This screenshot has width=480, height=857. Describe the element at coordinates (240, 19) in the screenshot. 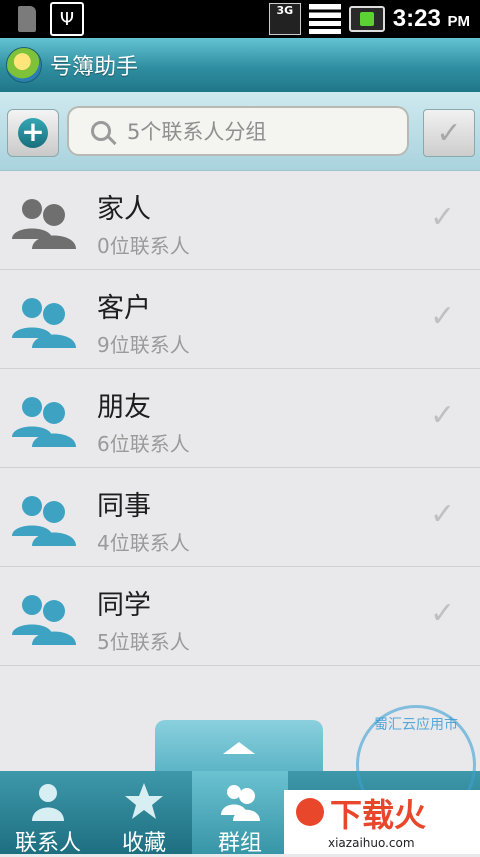

I see `status-bar: Ψ 3G 3:23 PM` at that location.